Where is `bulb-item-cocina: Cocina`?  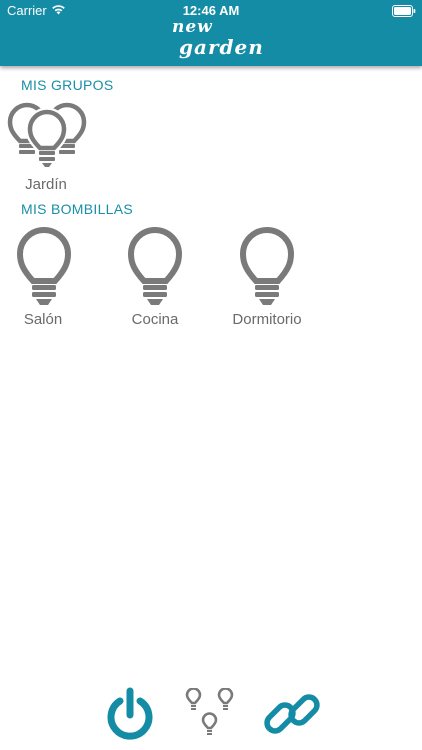 bulb-item-cocina: Cocina is located at coordinates (155, 278).